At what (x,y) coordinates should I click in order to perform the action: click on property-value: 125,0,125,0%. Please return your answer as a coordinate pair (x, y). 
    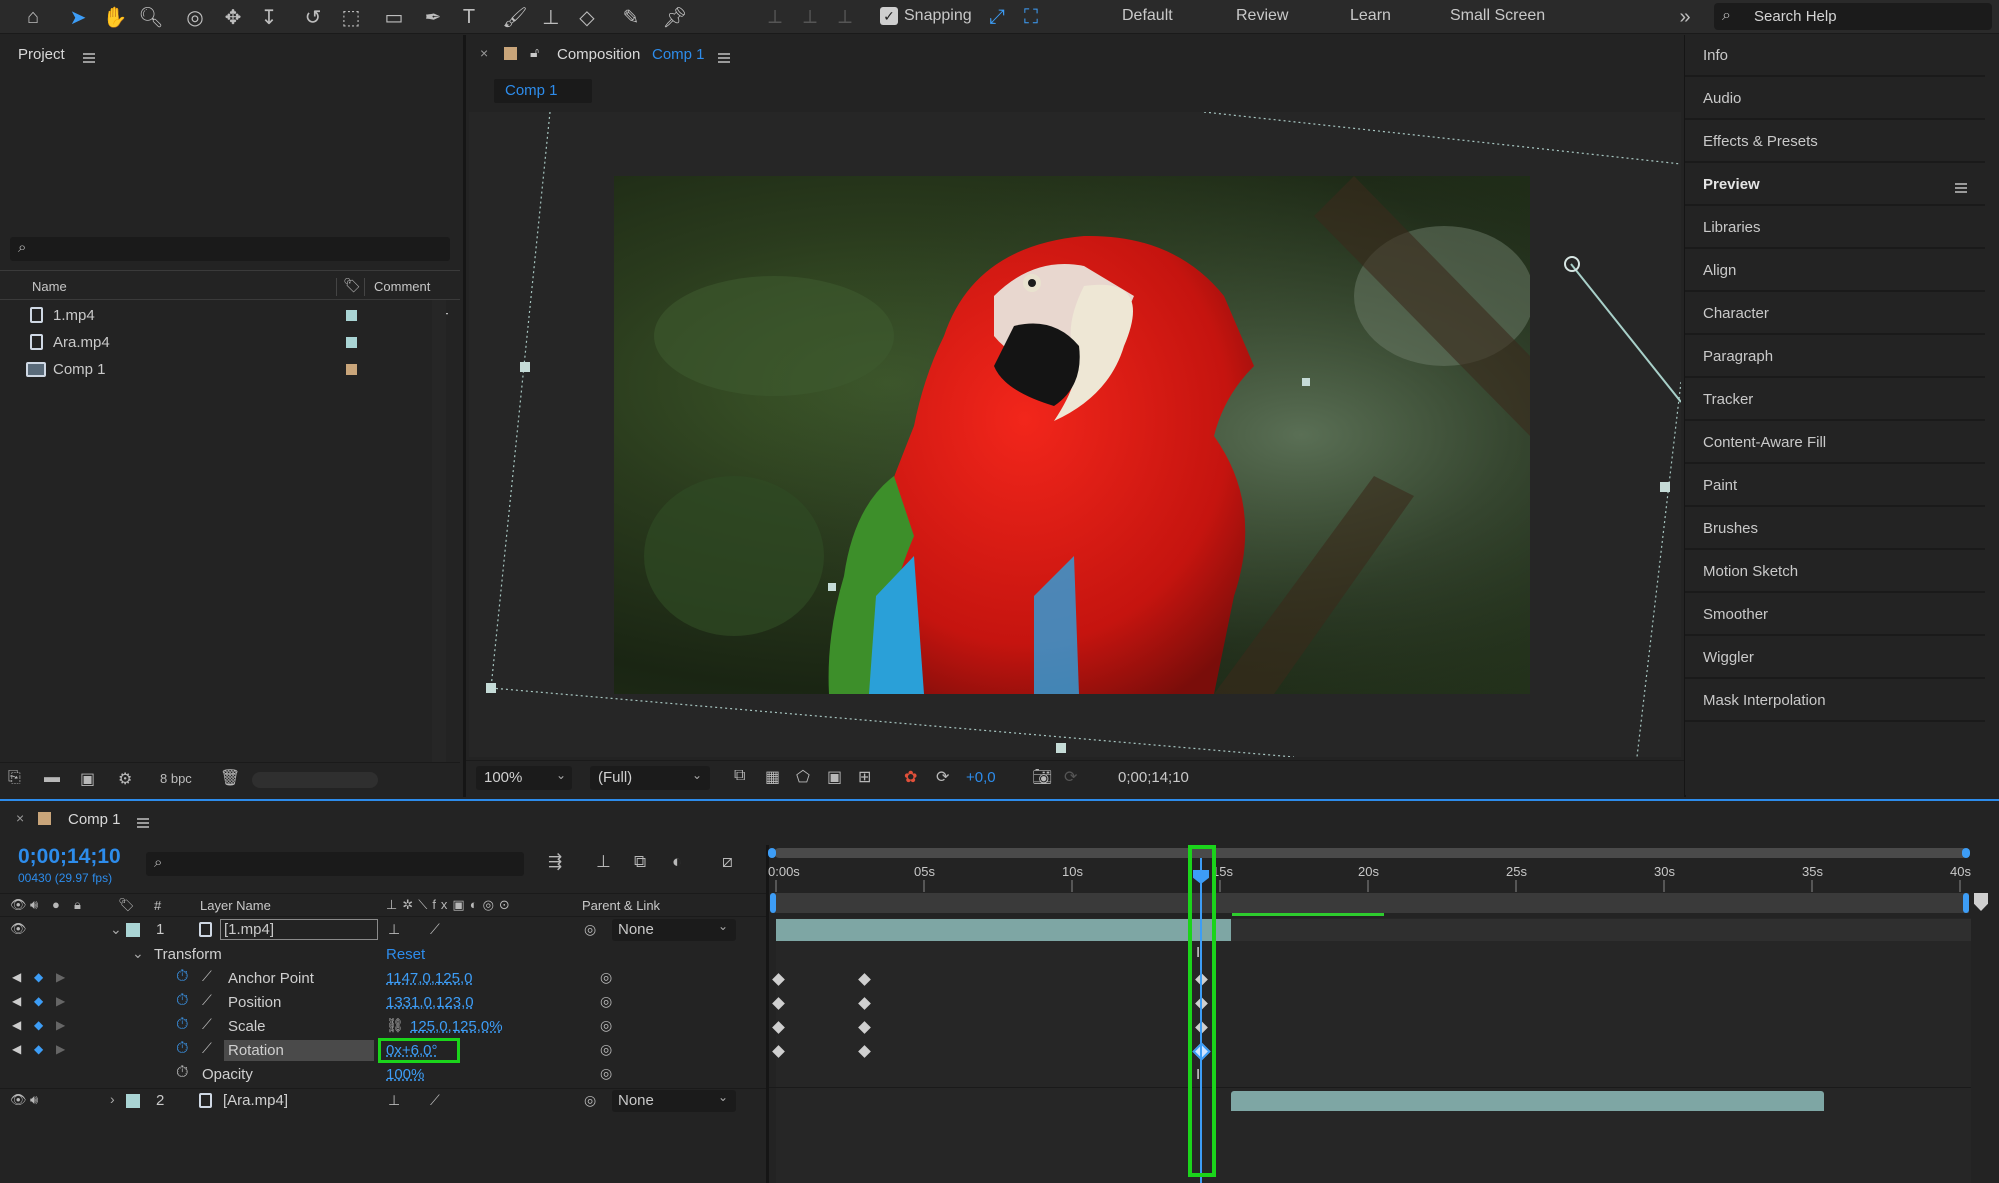
    Looking at the image, I should click on (456, 1026).